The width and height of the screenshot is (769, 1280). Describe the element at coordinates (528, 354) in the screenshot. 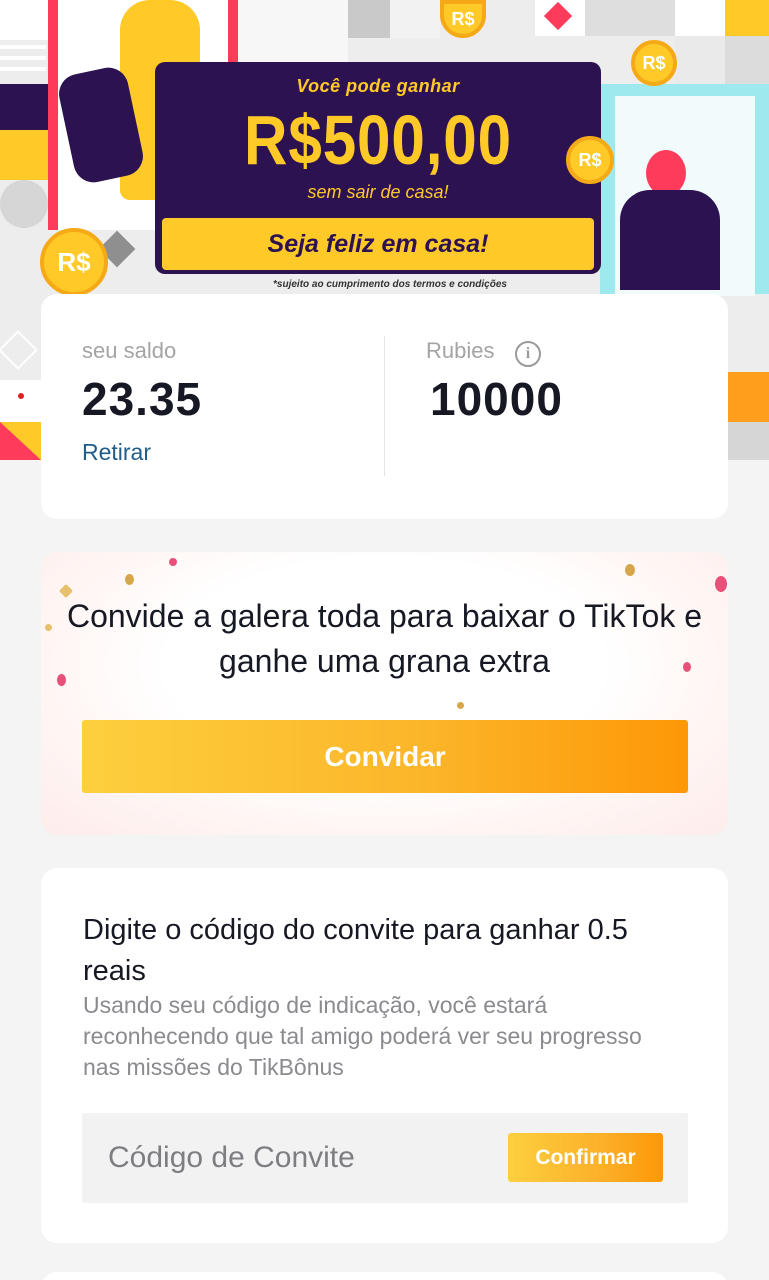

I see `info-icon: i` at that location.